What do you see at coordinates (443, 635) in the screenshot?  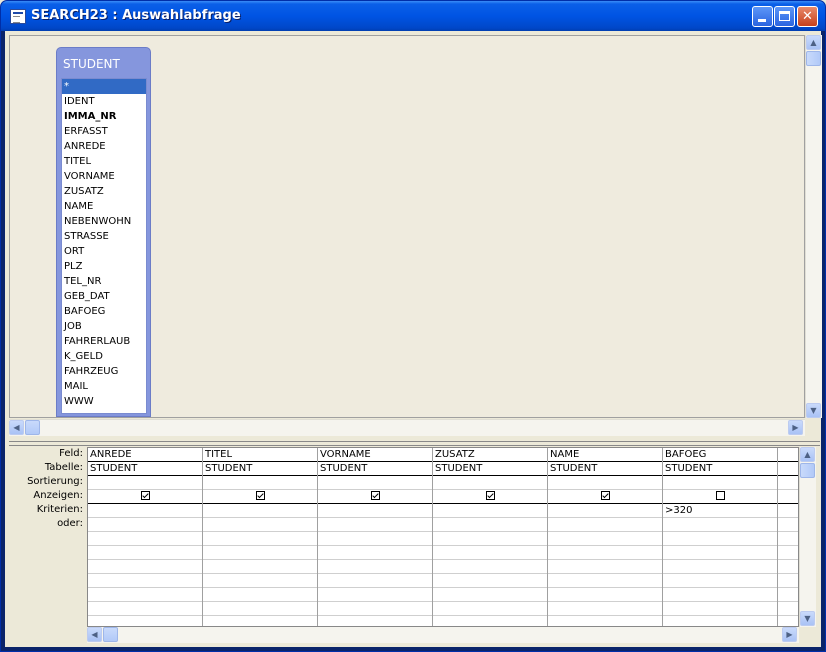 I see `grid-horizontal-scrollbar: ◀ ▶` at bounding box center [443, 635].